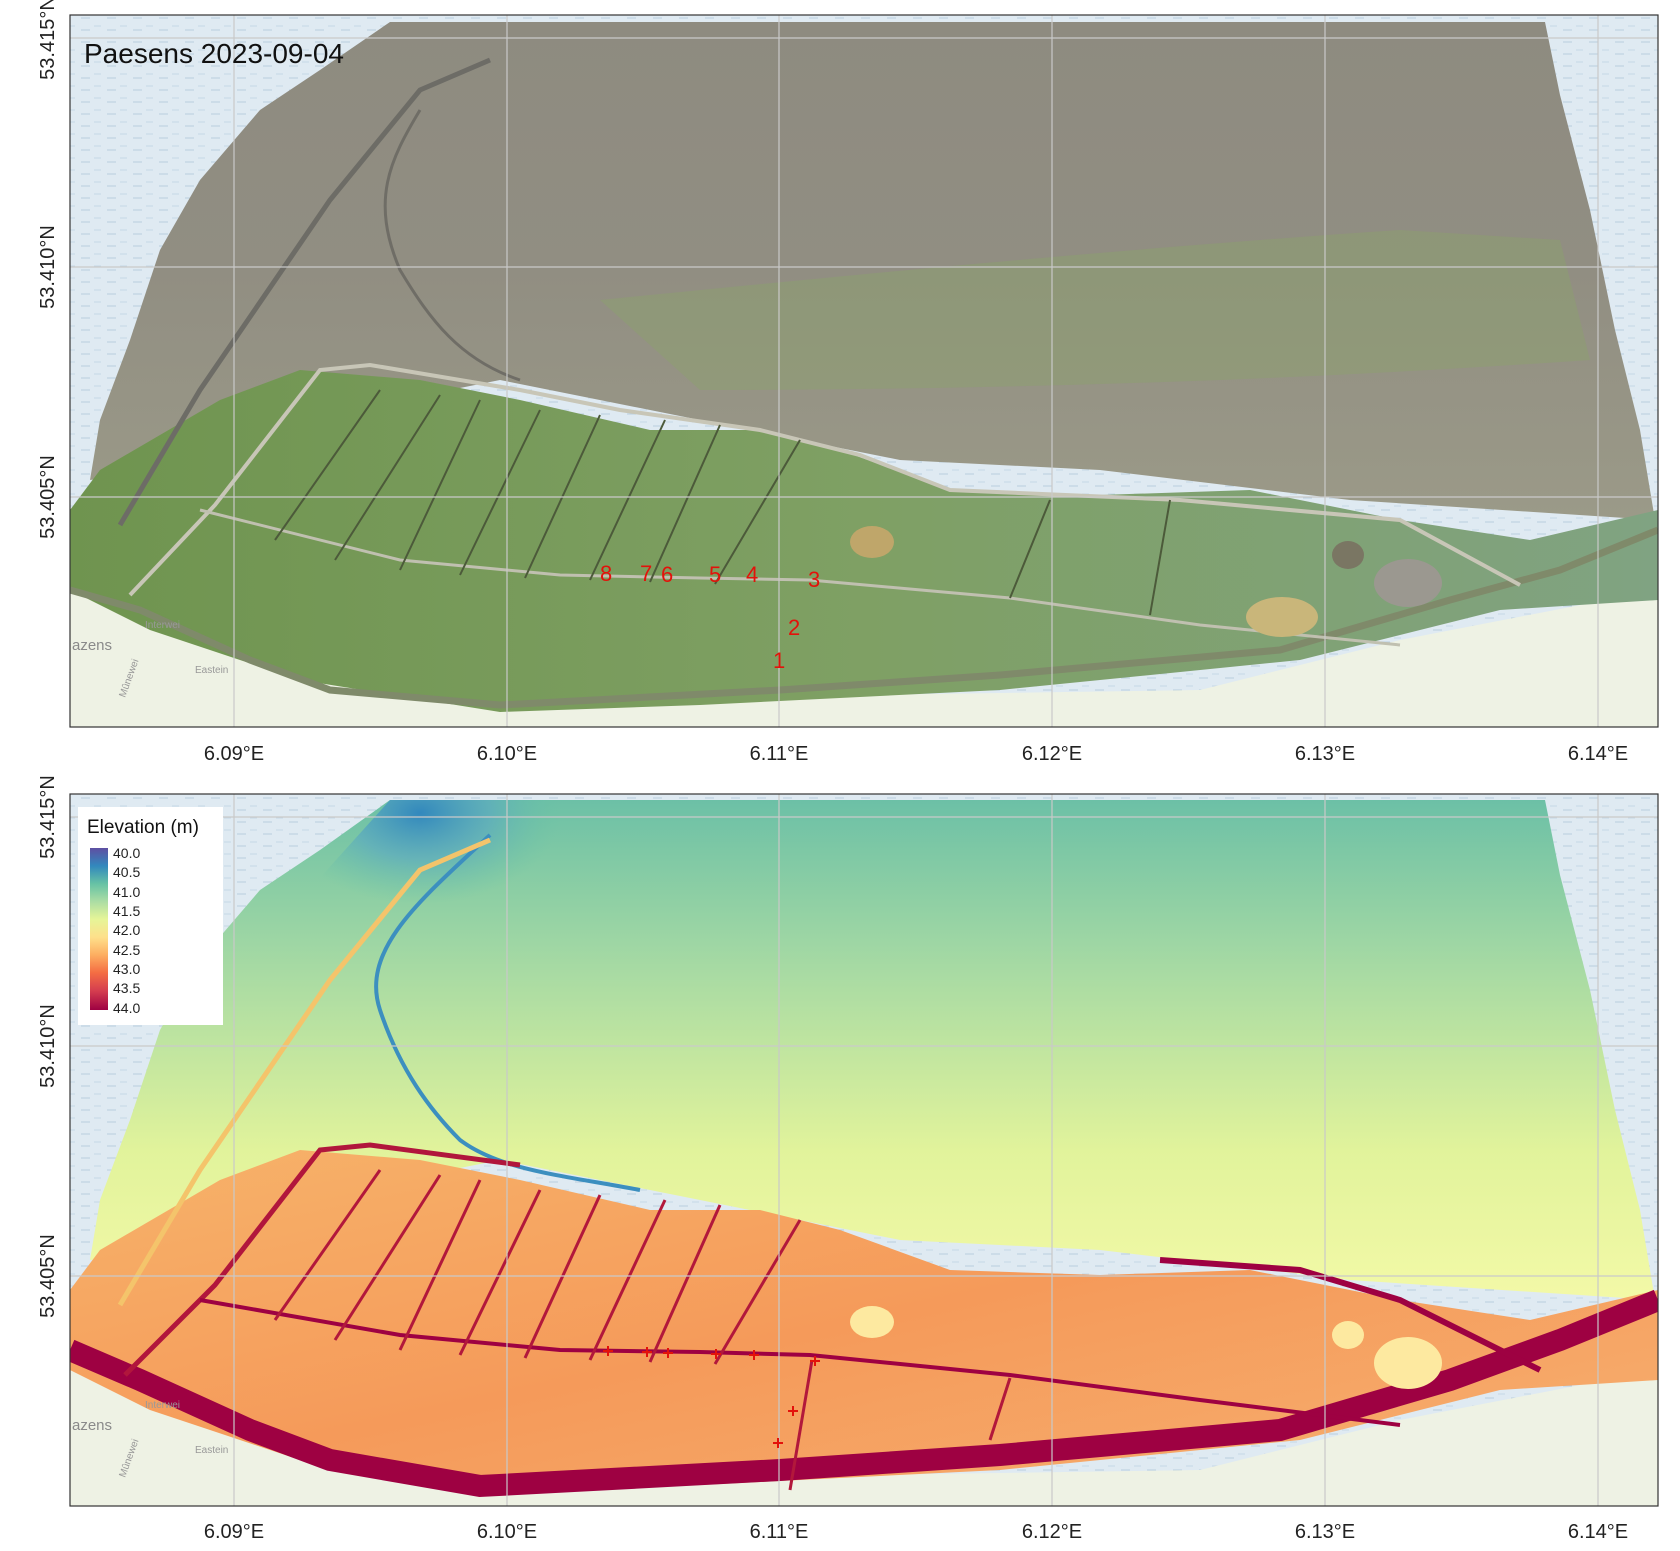  I want to click on pond-elevation-marsh, so click(872, 1322).